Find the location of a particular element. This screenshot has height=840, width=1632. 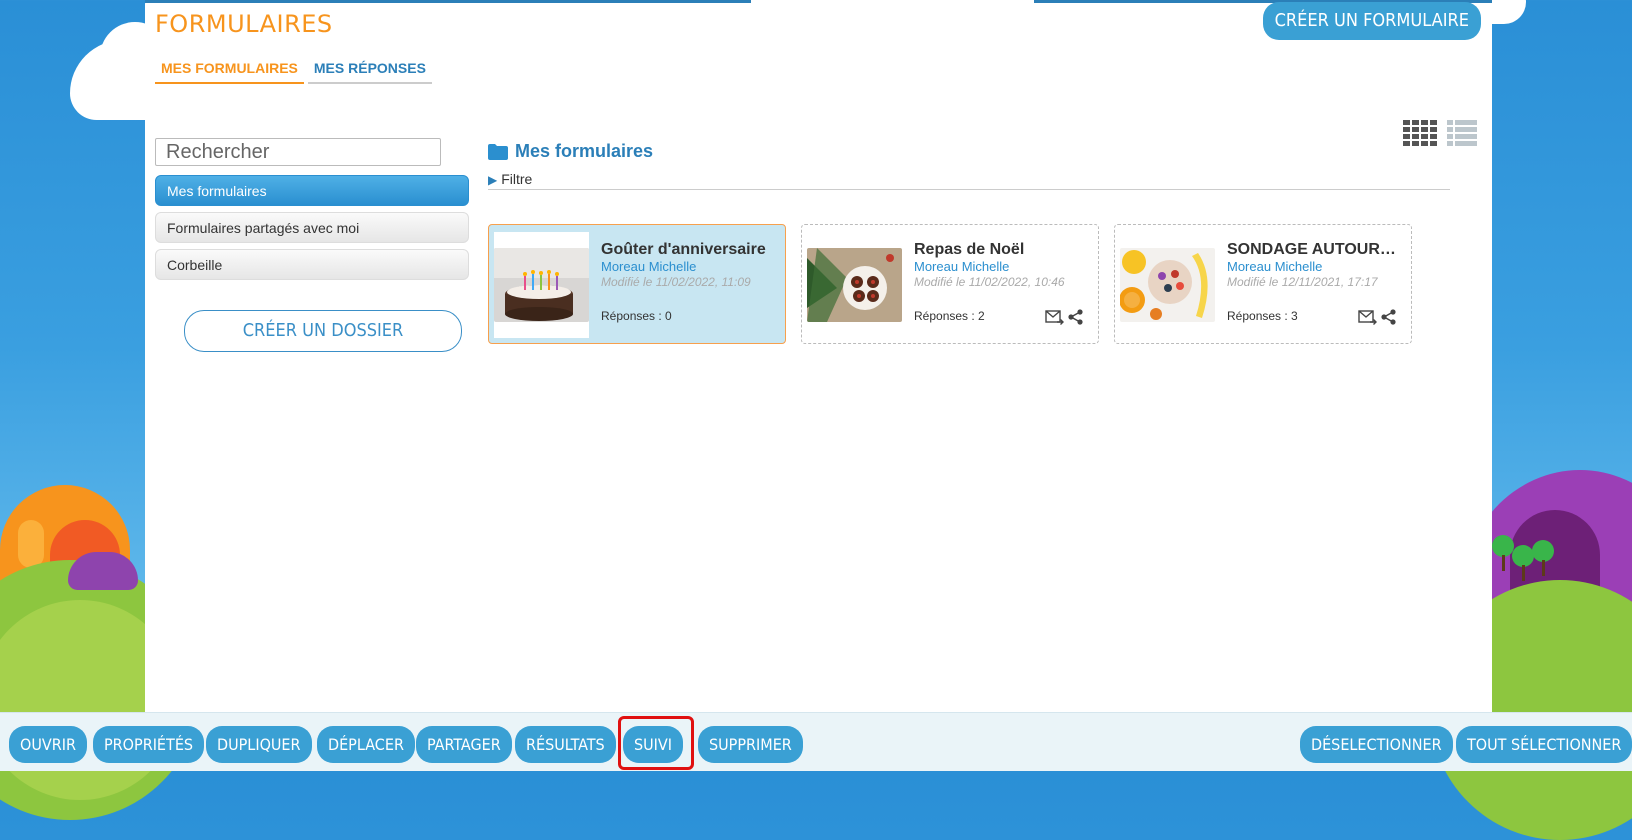

app-title: FORMULAIRES is located at coordinates (244, 24).